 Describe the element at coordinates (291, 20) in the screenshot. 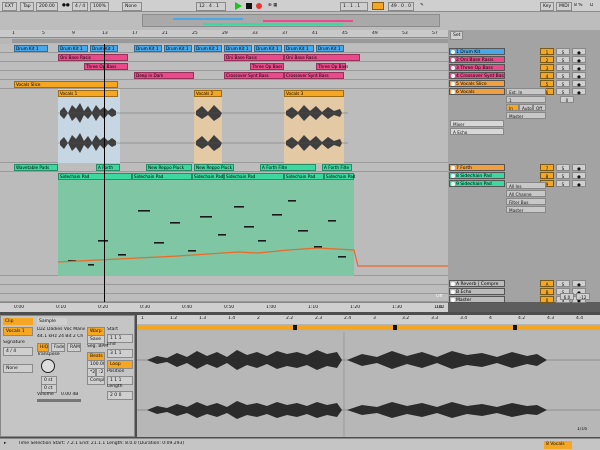

I see `overview-strip` at that location.